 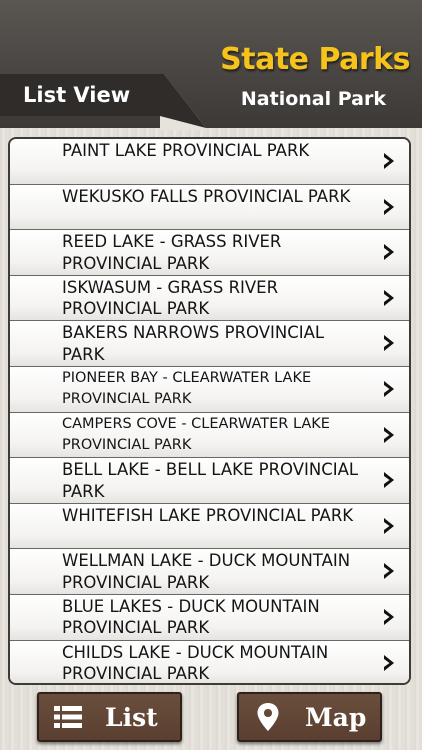 I want to click on map-button-label: Map, so click(x=336, y=717).